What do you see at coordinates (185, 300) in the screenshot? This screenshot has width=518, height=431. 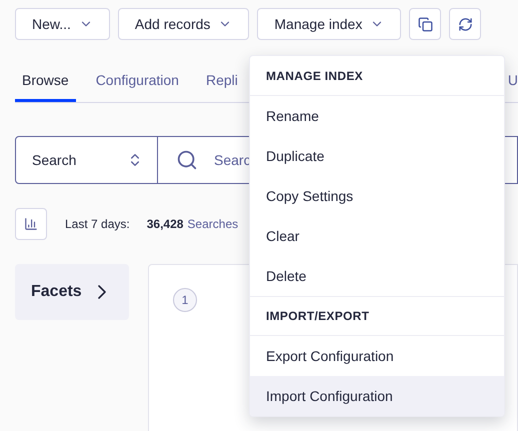 I see `page-number: 1` at bounding box center [185, 300].